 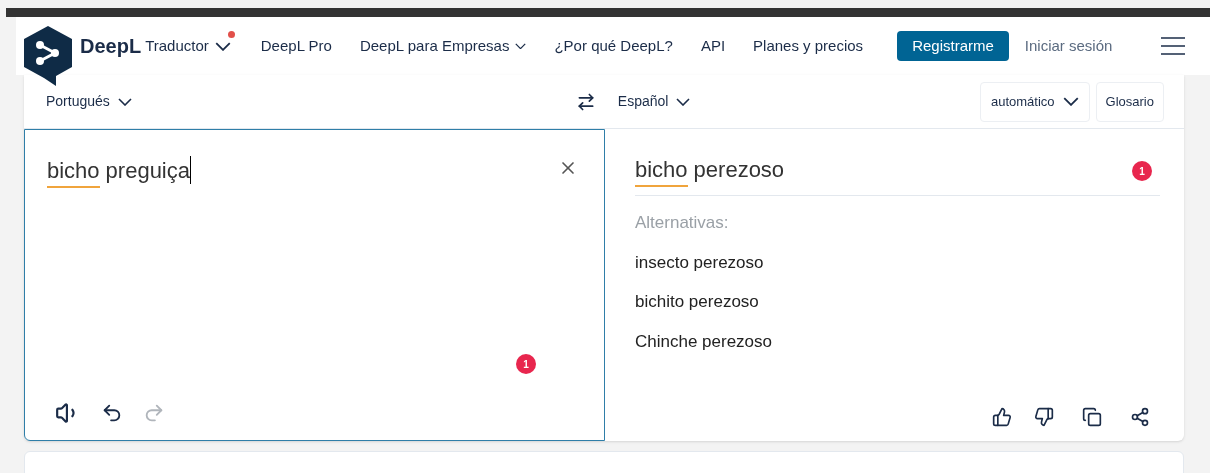 I want to click on nav-link: API, so click(x=713, y=46).